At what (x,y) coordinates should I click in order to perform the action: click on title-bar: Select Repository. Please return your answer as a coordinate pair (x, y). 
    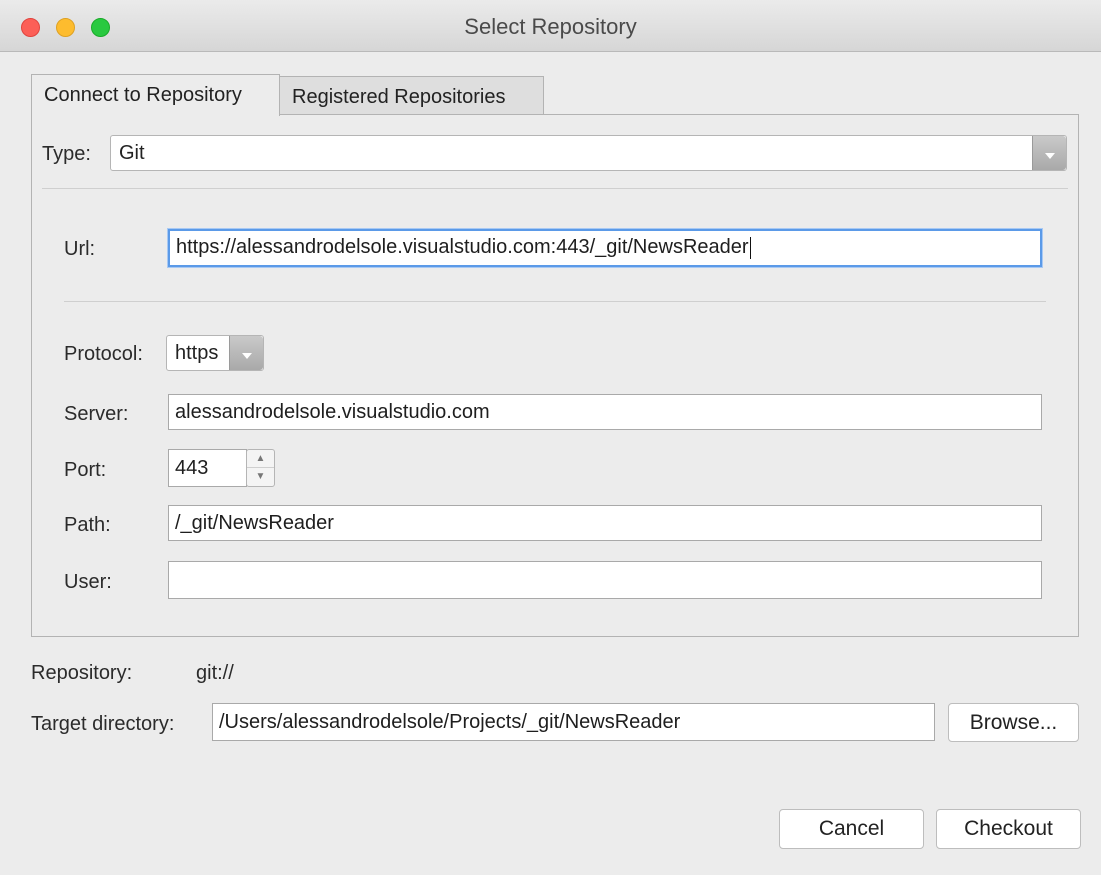
    Looking at the image, I should click on (550, 26).